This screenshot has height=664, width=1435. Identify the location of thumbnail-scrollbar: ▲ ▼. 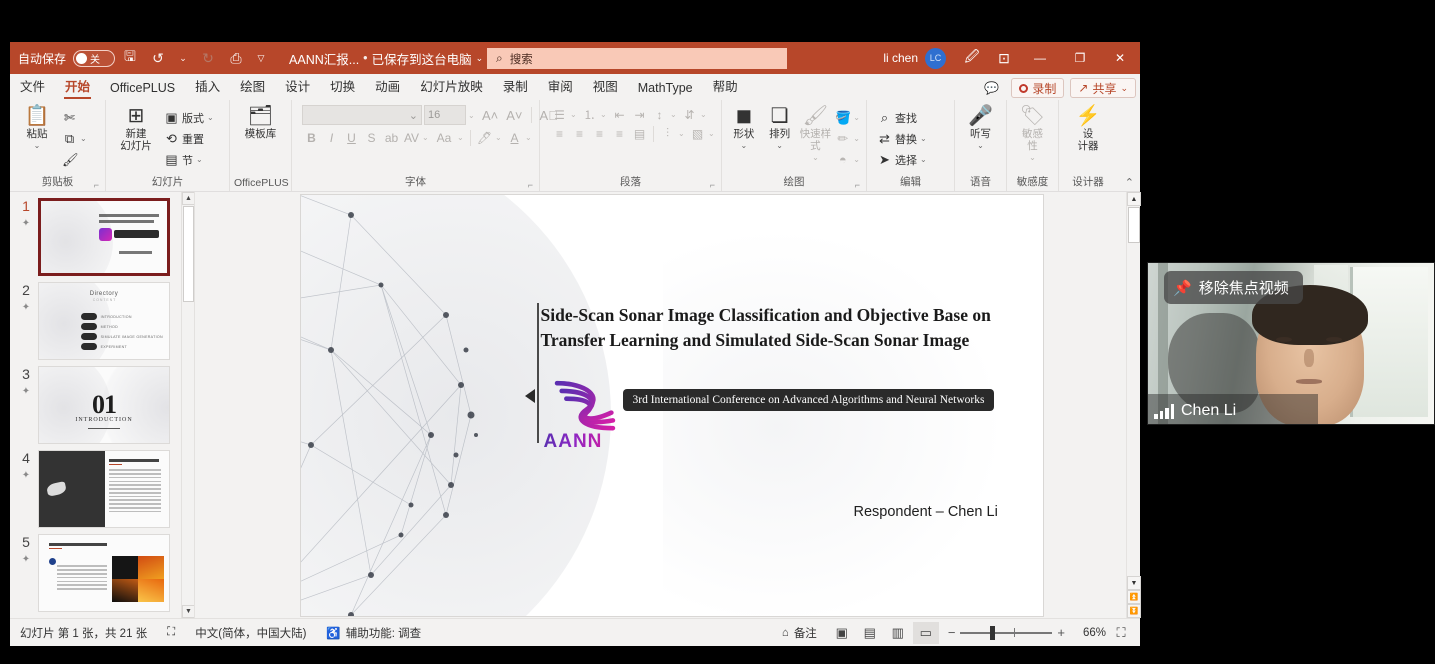
(187, 405).